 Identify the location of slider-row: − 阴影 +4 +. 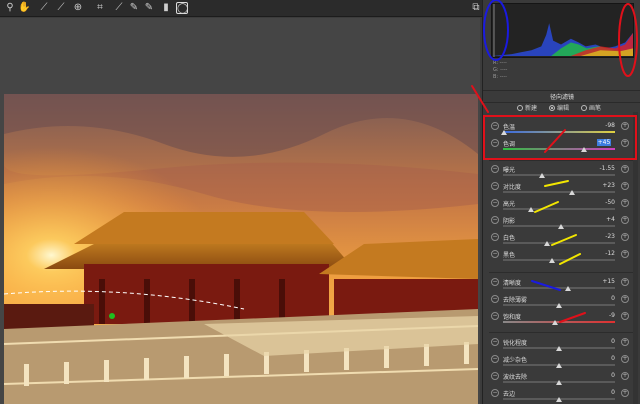
(561, 223).